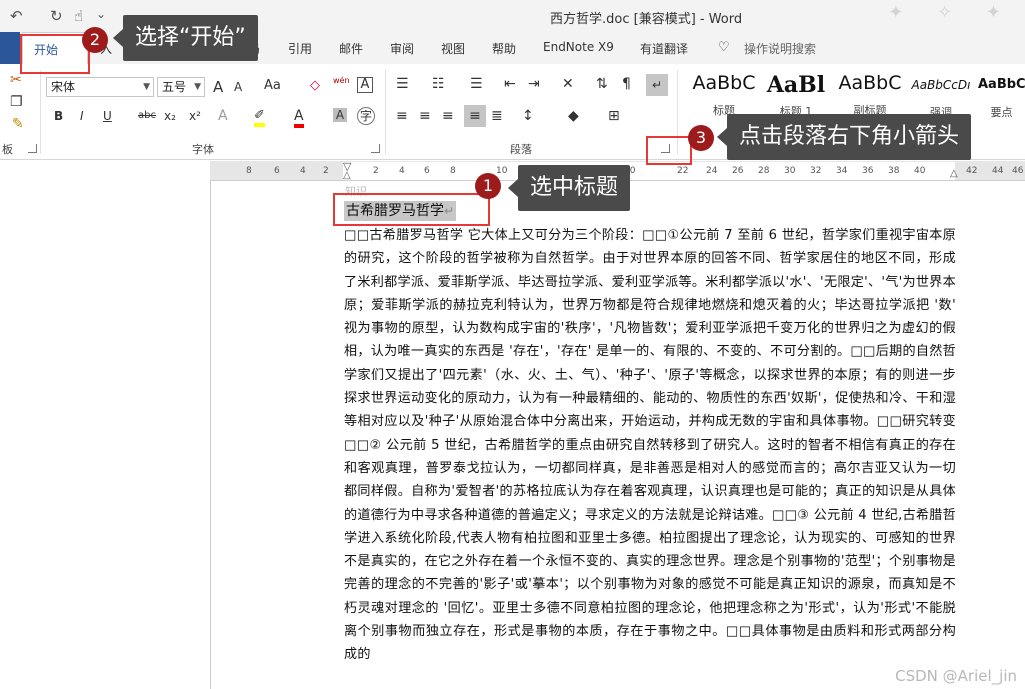 The height and width of the screenshot is (689, 1025). I want to click on ruler-number: 44, so click(998, 171).